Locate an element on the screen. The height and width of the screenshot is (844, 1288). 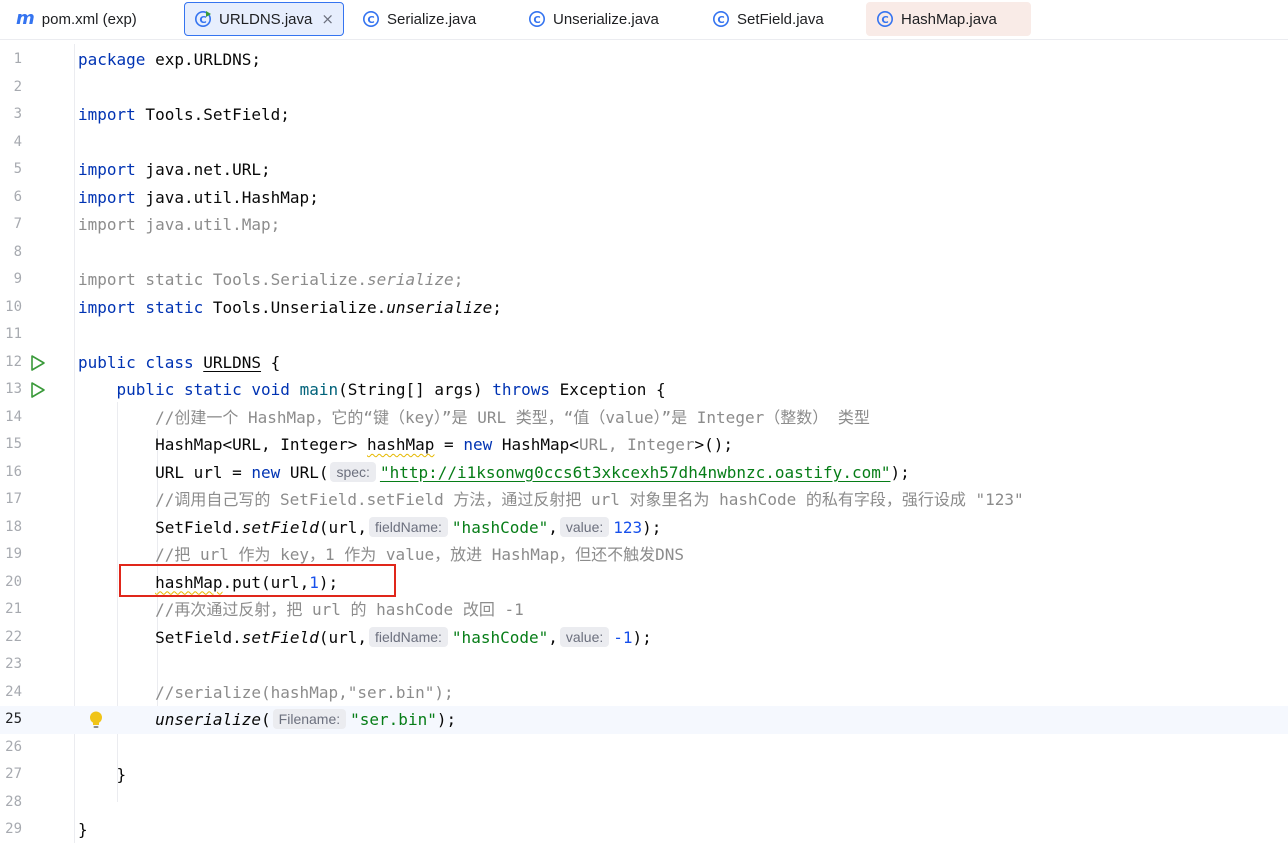
unused-import: import java.util.Map; is located at coordinates (179, 224).